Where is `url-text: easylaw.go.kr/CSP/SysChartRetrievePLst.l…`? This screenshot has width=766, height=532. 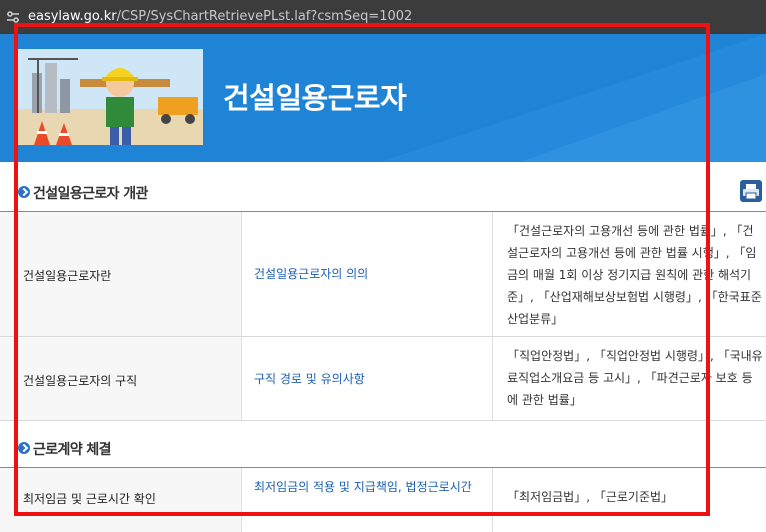 url-text: easylaw.go.kr/CSP/SysChartRetrievePLst.l… is located at coordinates (220, 16).